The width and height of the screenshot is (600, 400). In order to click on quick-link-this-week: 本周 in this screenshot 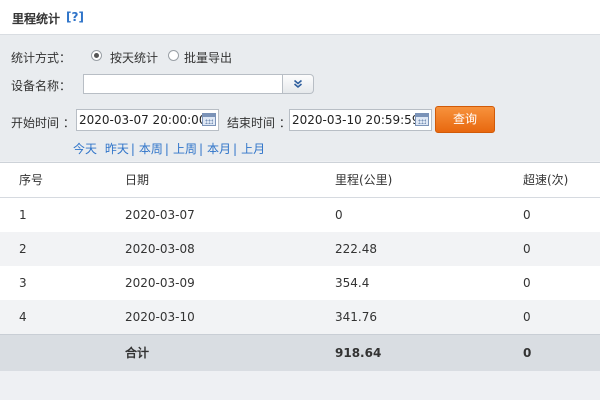, I will do `click(151, 149)`.